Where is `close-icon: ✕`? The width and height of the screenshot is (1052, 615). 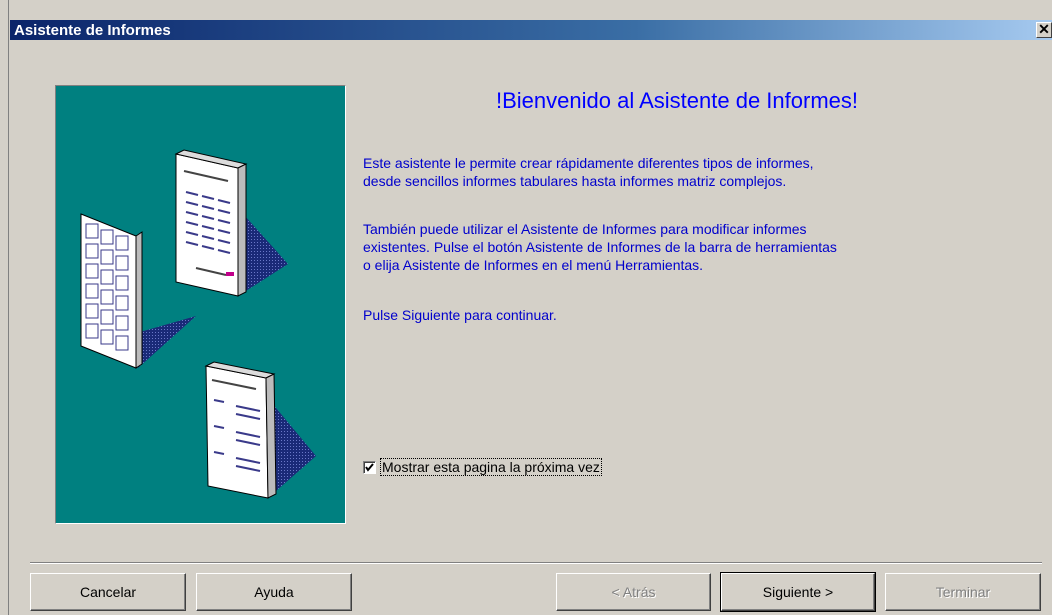 close-icon: ✕ is located at coordinates (1044, 29).